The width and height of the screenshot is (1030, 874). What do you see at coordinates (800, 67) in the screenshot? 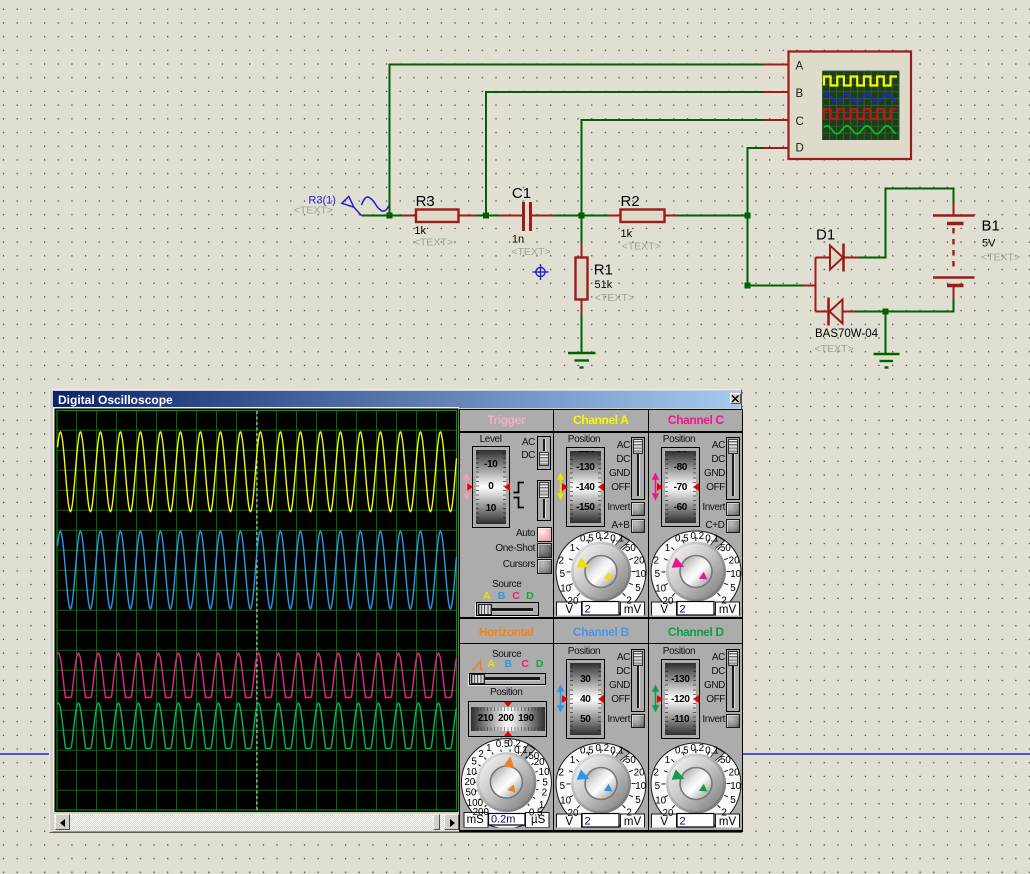
I see `svg-text: A` at bounding box center [800, 67].